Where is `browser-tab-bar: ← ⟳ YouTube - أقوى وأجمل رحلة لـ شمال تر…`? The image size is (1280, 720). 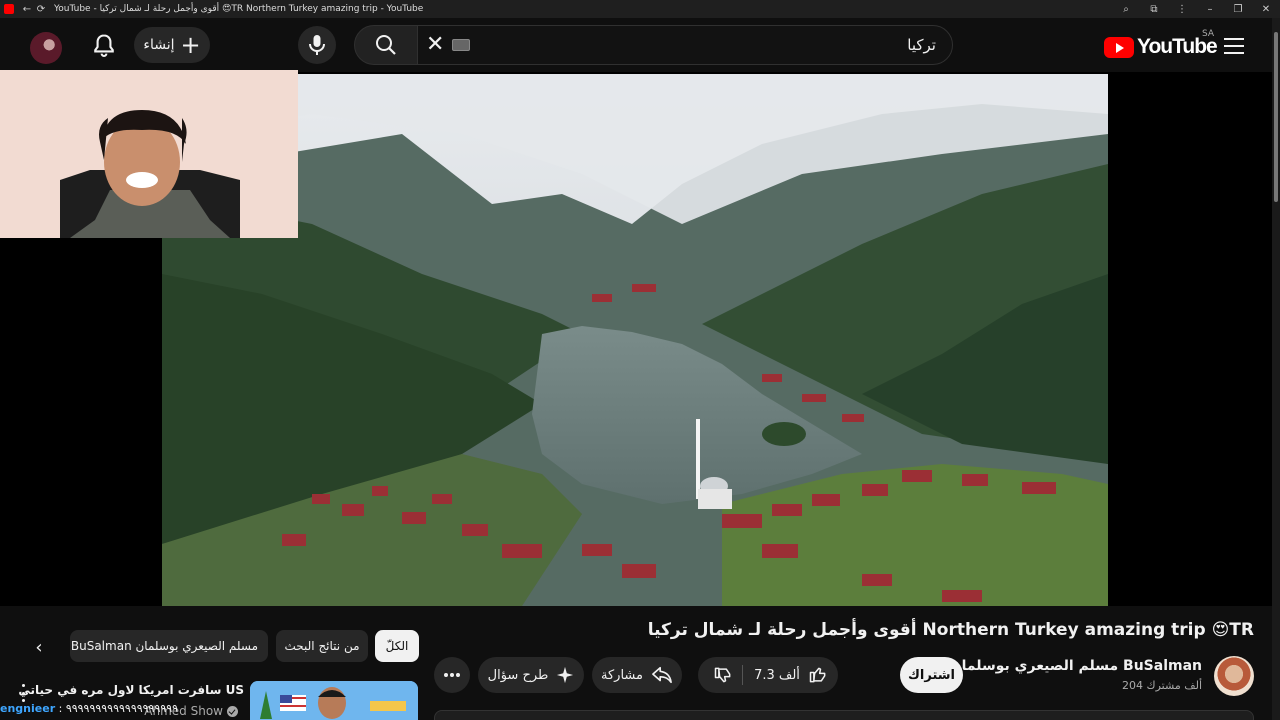
browser-tab-bar: ← ⟳ YouTube - أقوى وأجمل رحلة لـ شمال تر… is located at coordinates (640, 9).